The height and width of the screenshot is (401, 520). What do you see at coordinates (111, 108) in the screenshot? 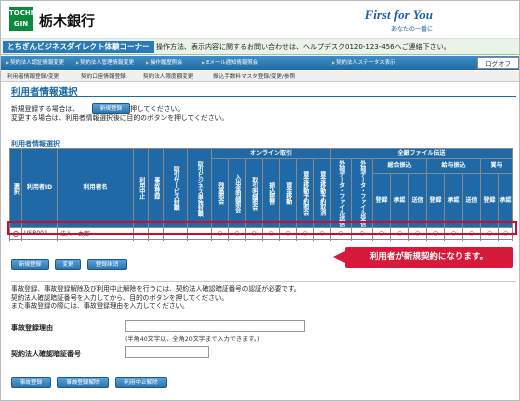
I see `intro-new-button: 新規登録` at bounding box center [111, 108].